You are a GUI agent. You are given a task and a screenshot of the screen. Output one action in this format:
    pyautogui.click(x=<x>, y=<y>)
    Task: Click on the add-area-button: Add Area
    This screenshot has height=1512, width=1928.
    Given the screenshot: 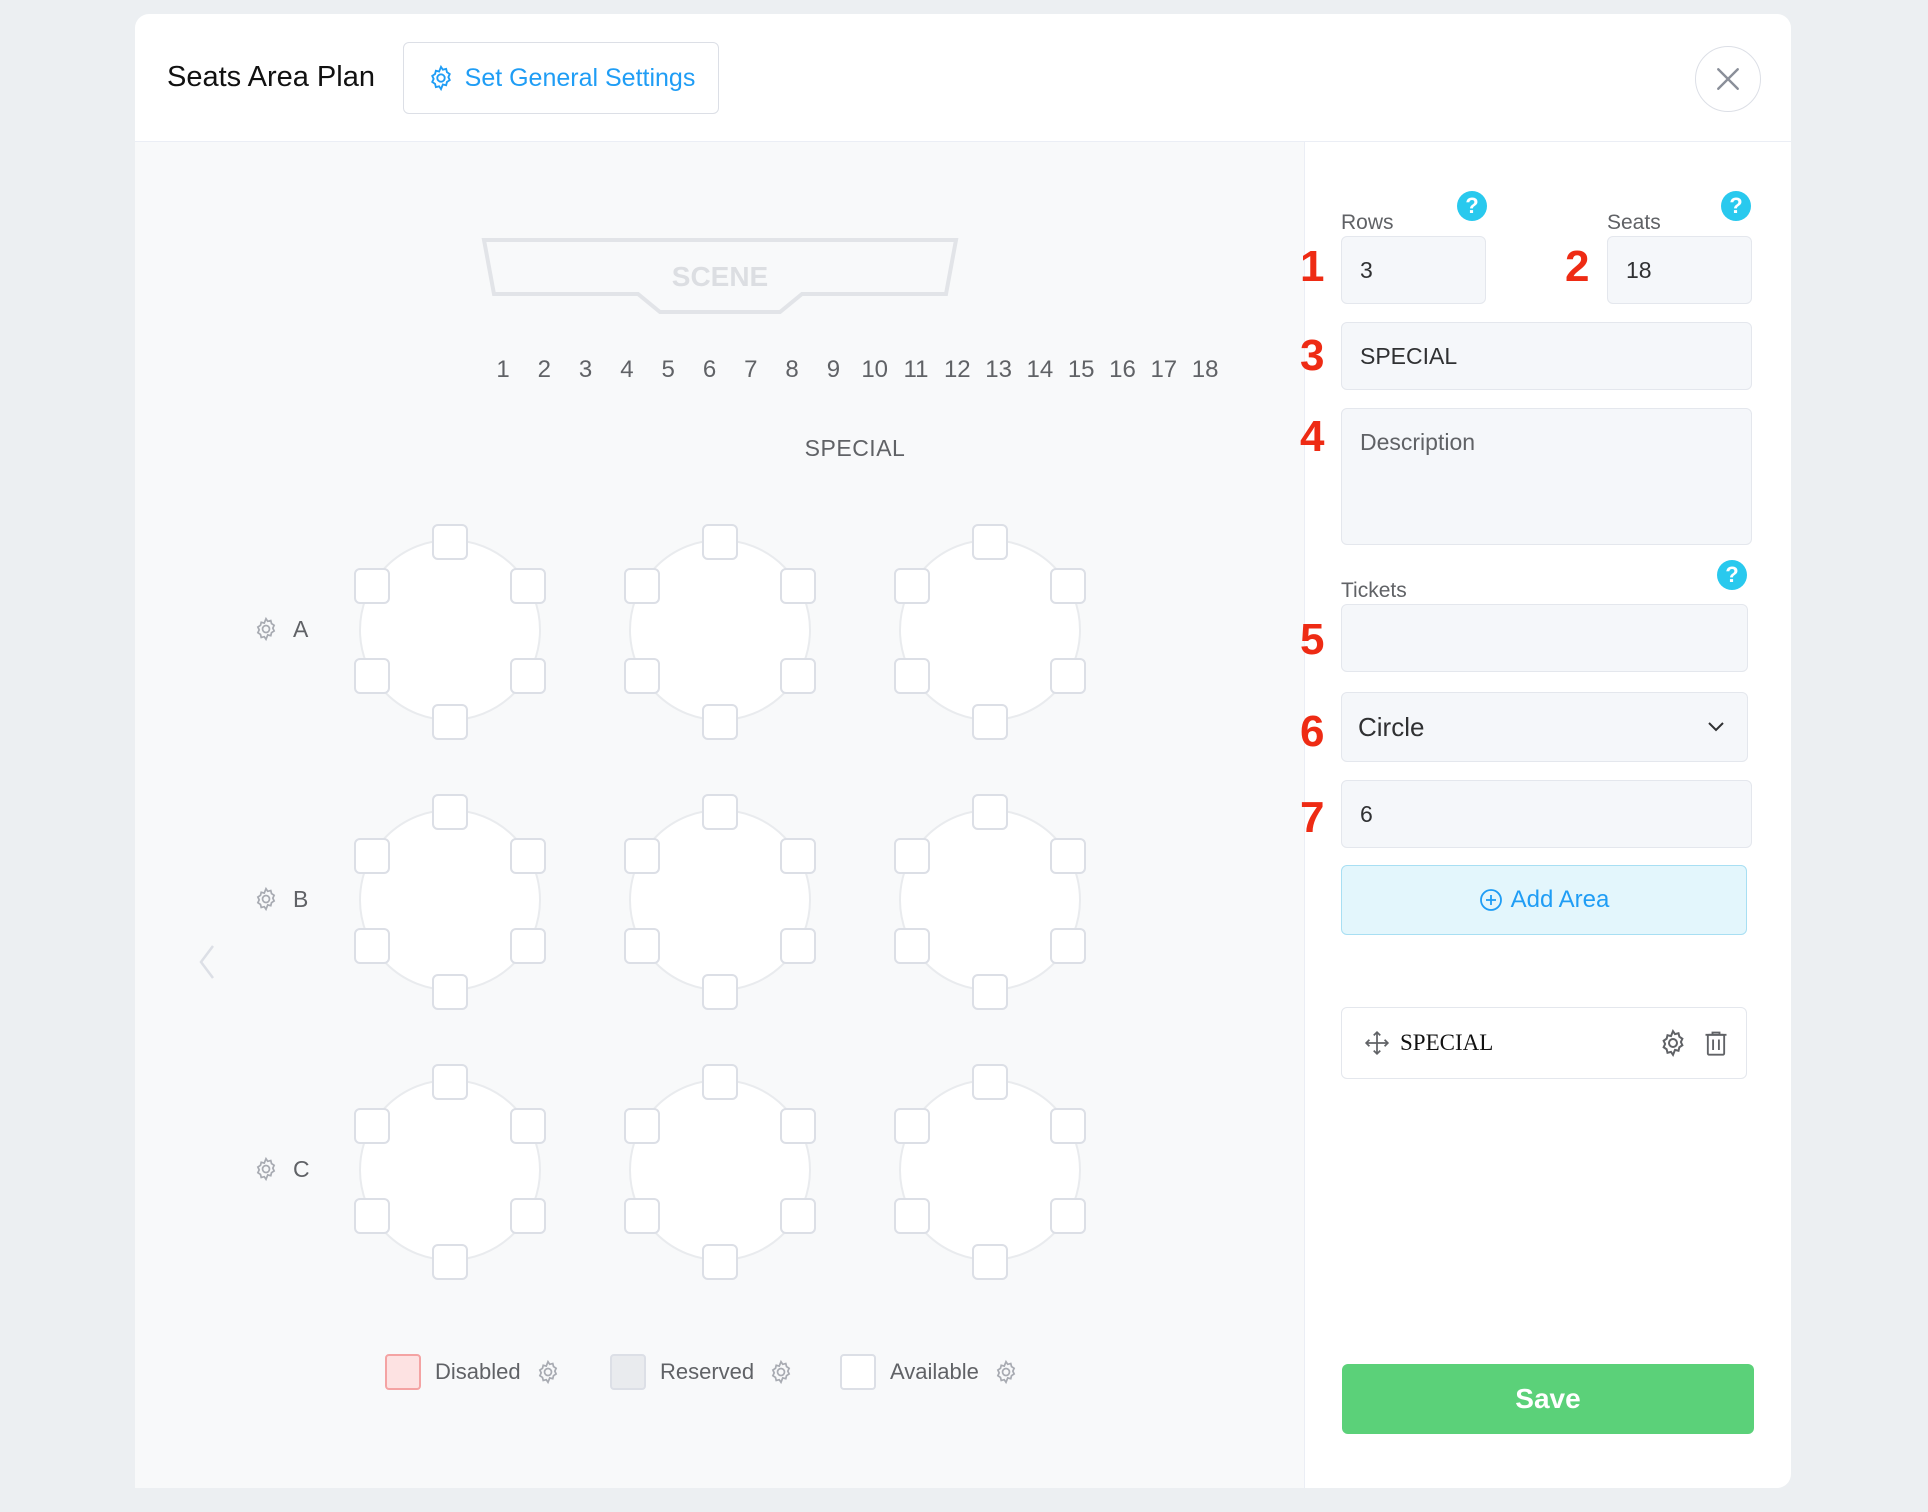 What is the action you would take?
    pyautogui.click(x=1544, y=900)
    